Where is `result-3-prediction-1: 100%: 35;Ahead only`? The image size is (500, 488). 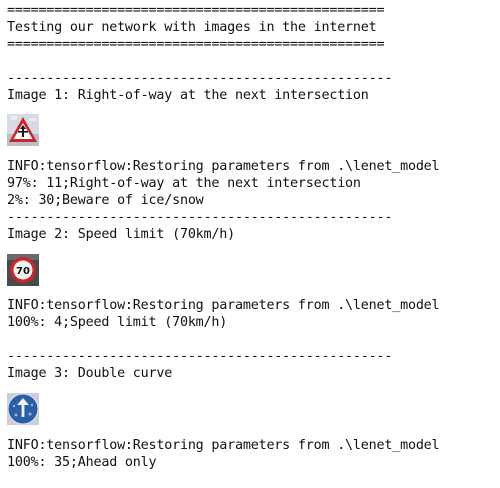
result-3-prediction-1: 100%: 35;Ahead only is located at coordinates (82, 462).